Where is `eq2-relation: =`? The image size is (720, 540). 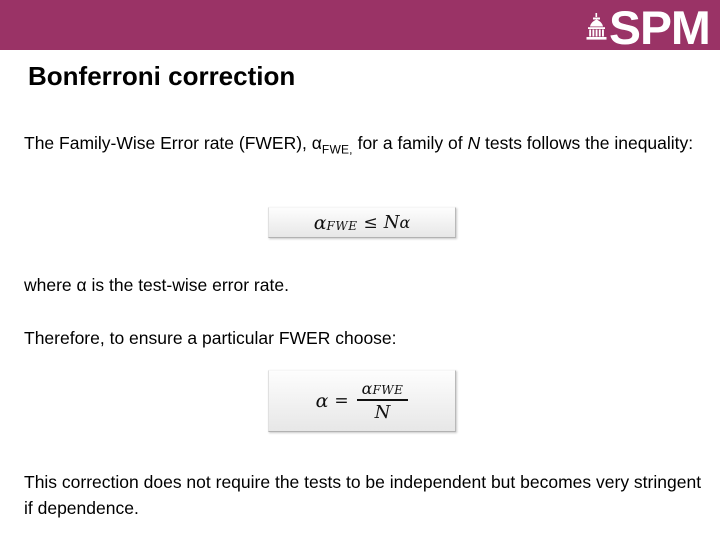 eq2-relation: = is located at coordinates (341, 401).